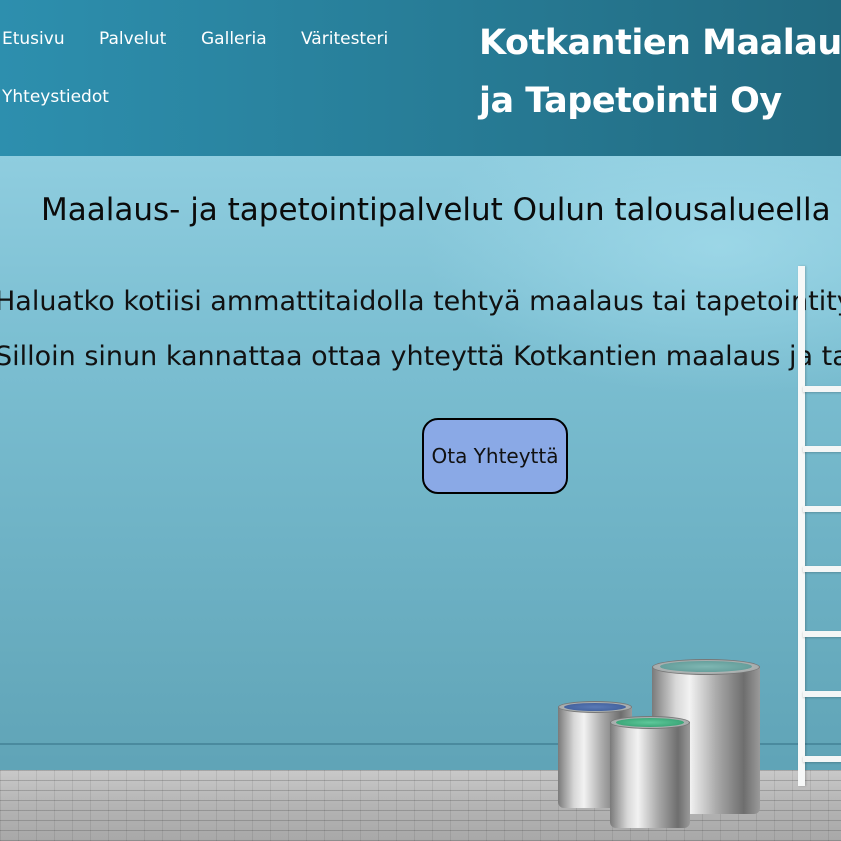 The width and height of the screenshot is (841, 841). I want to click on contact-button-label: Ota Yhteyttä, so click(495, 456).